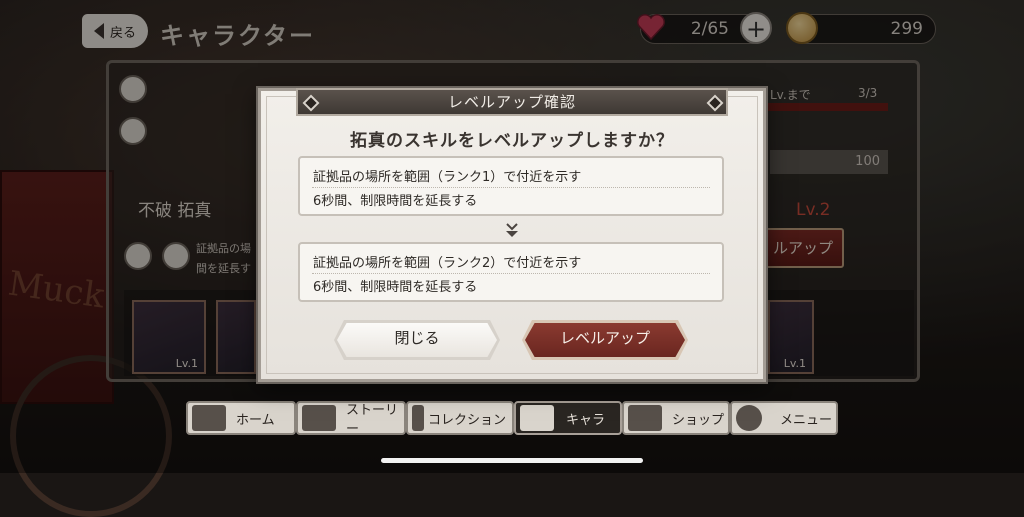 This screenshot has width=1024, height=517. I want to click on shop-icon, so click(645, 418).